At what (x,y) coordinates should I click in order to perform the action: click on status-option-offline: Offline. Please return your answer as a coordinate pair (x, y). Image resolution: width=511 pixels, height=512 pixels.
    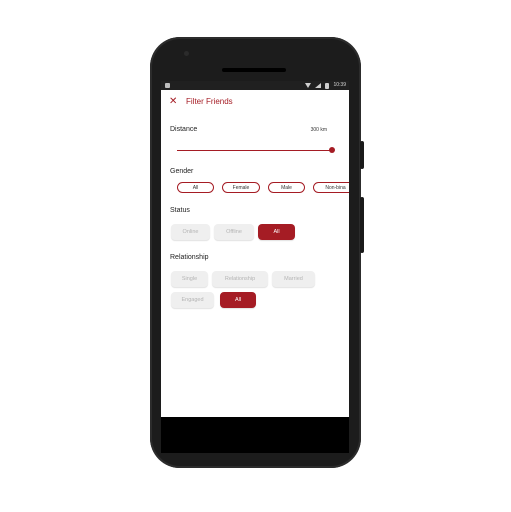
    Looking at the image, I should click on (234, 232).